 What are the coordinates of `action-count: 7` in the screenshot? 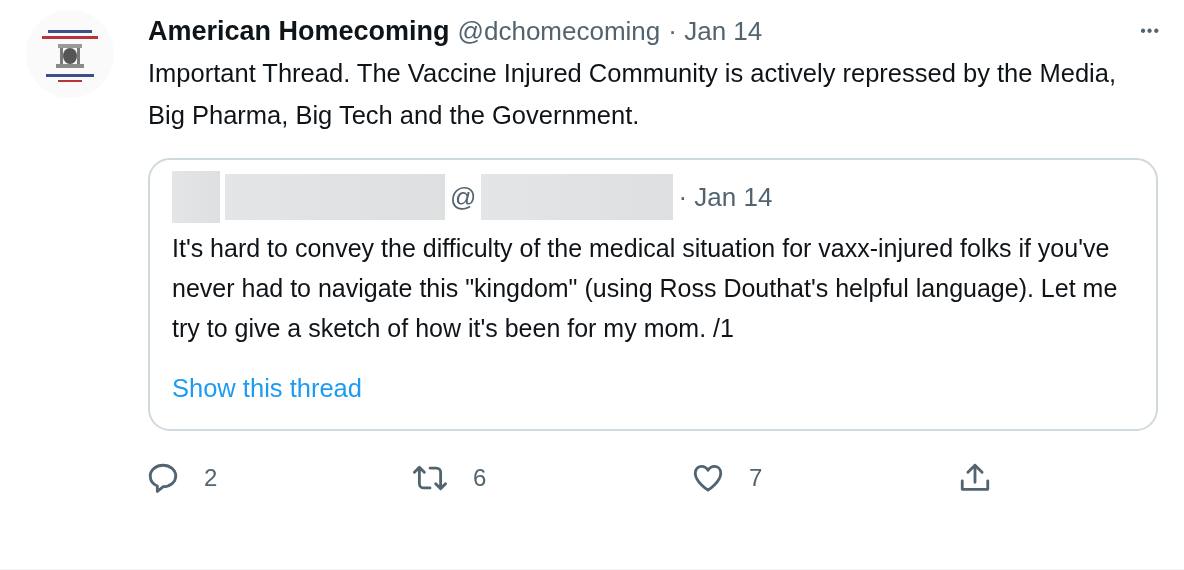 It's located at (756, 478).